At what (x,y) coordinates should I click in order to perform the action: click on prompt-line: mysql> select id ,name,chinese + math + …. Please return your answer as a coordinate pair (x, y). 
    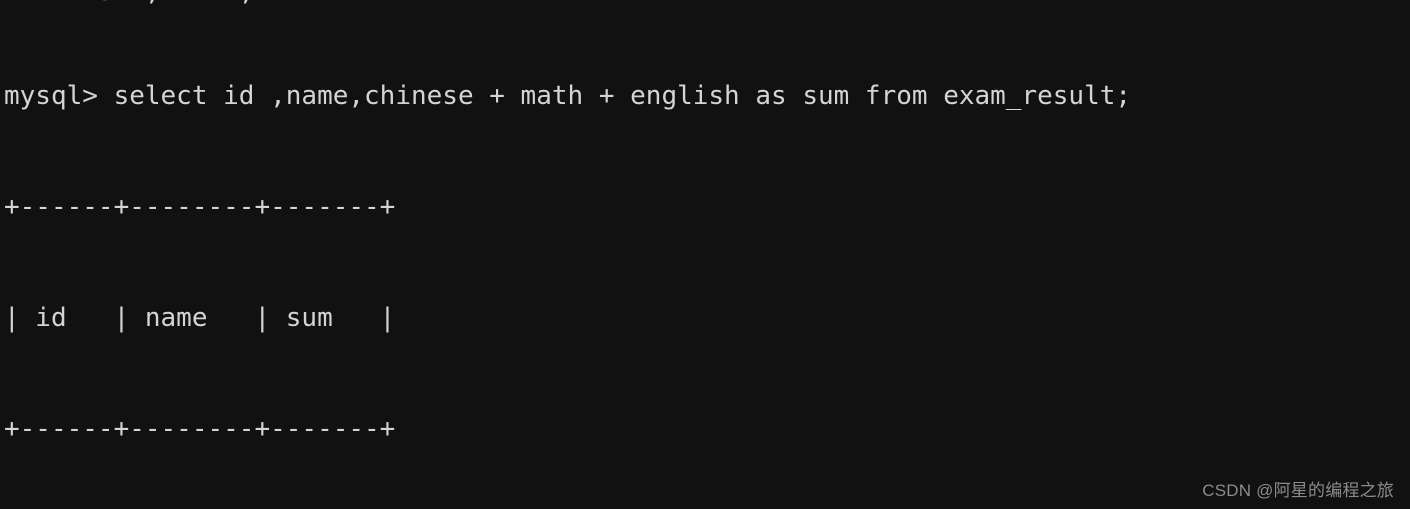
    Looking at the image, I should click on (568, 96).